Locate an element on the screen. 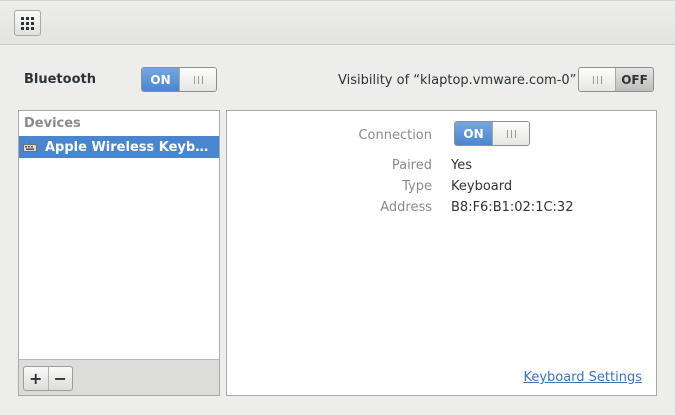 The image size is (675, 415). remove-device-button: − is located at coordinates (60, 378).